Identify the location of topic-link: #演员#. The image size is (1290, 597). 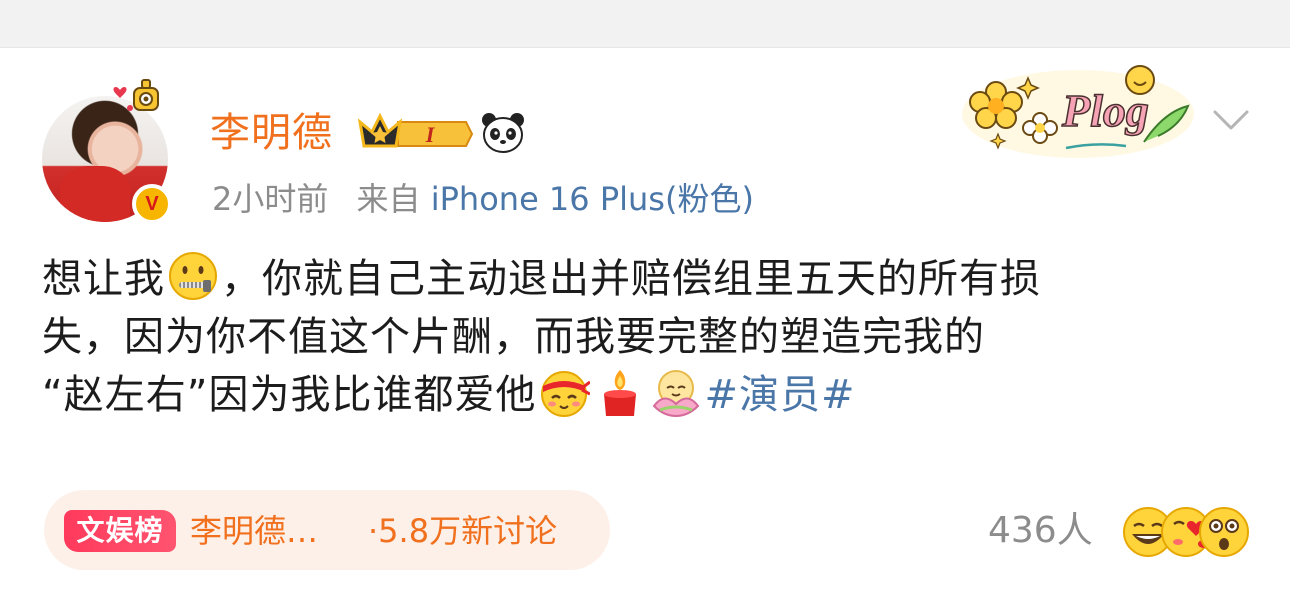
(779, 395).